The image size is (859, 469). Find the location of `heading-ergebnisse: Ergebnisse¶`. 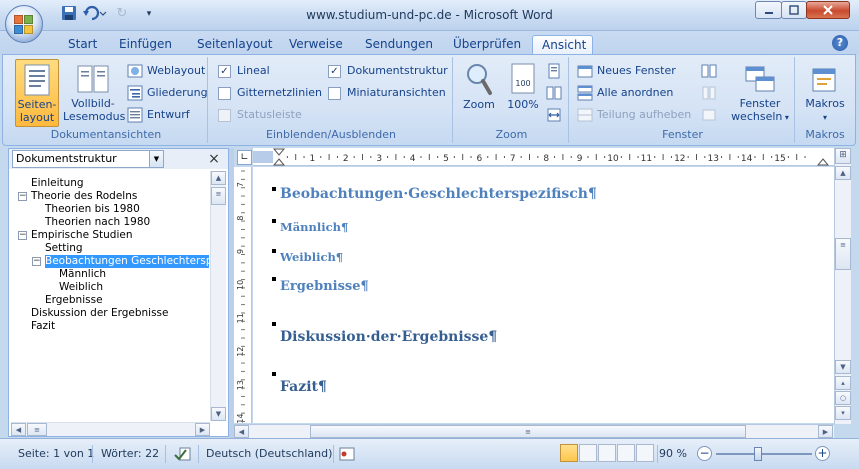

heading-ergebnisse: Ergebnisse¶ is located at coordinates (324, 286).